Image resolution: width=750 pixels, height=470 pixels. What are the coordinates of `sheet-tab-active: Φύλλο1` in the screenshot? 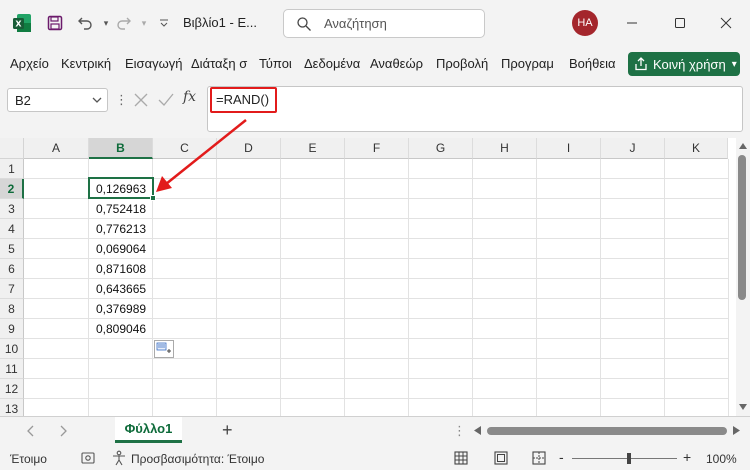 It's located at (148, 430).